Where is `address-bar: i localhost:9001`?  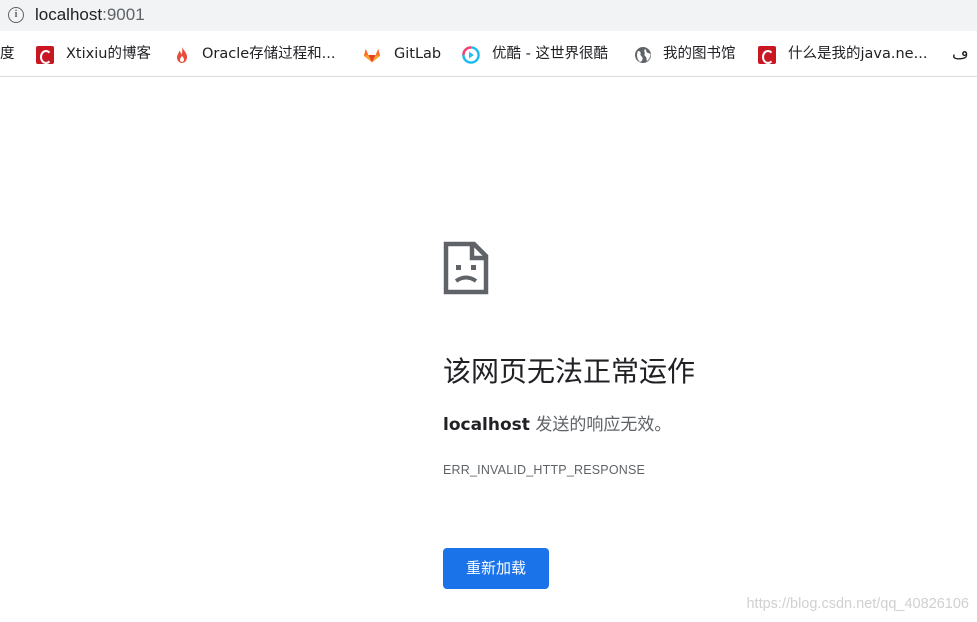 address-bar: i localhost:9001 is located at coordinates (488, 15).